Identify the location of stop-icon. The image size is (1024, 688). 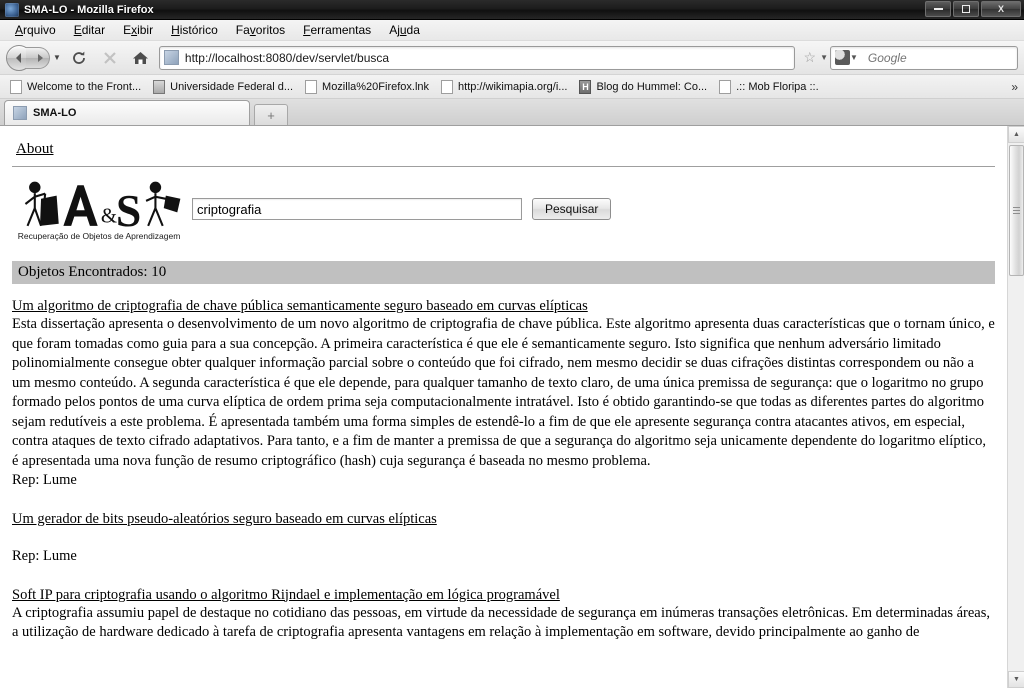
(110, 57).